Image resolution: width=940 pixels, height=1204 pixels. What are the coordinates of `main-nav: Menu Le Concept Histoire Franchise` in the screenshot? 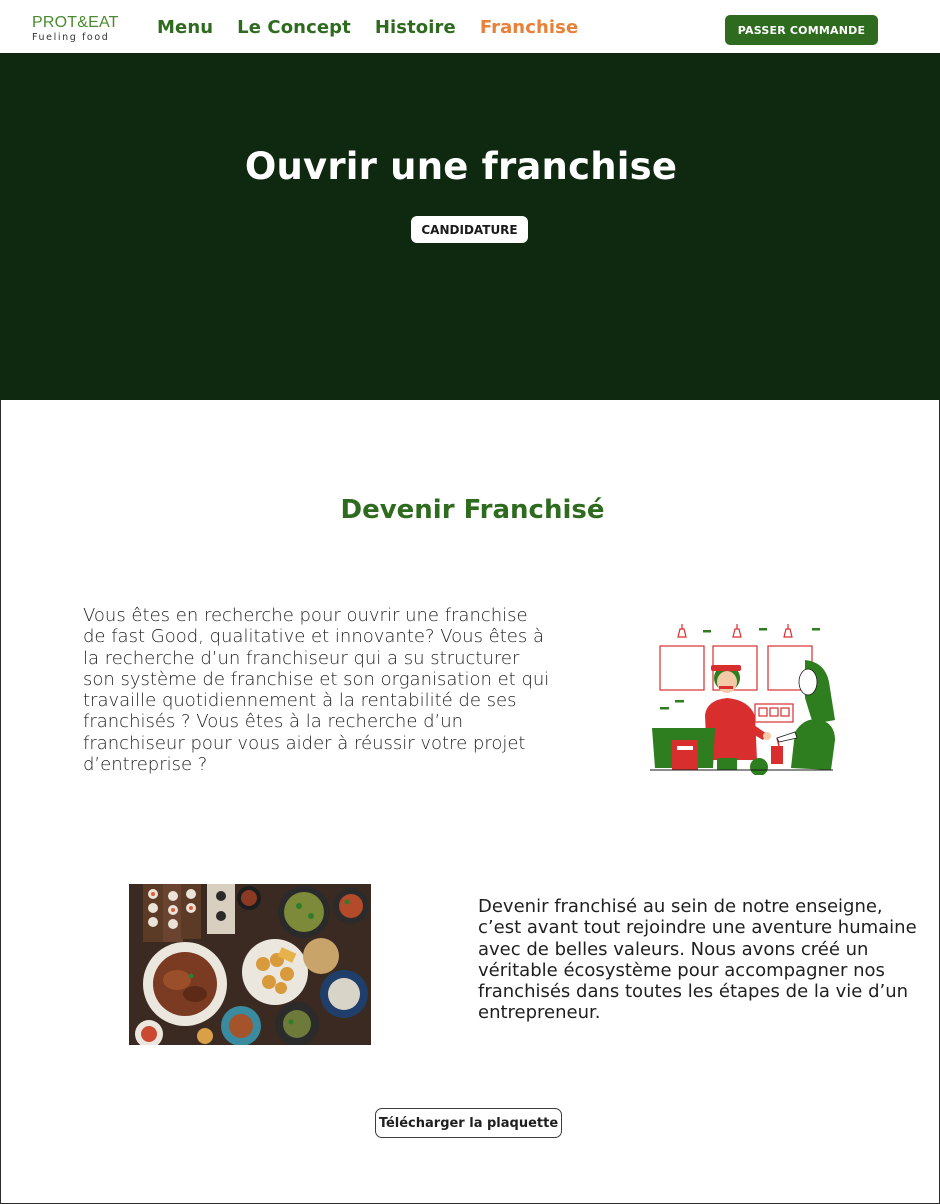 It's located at (379, 28).